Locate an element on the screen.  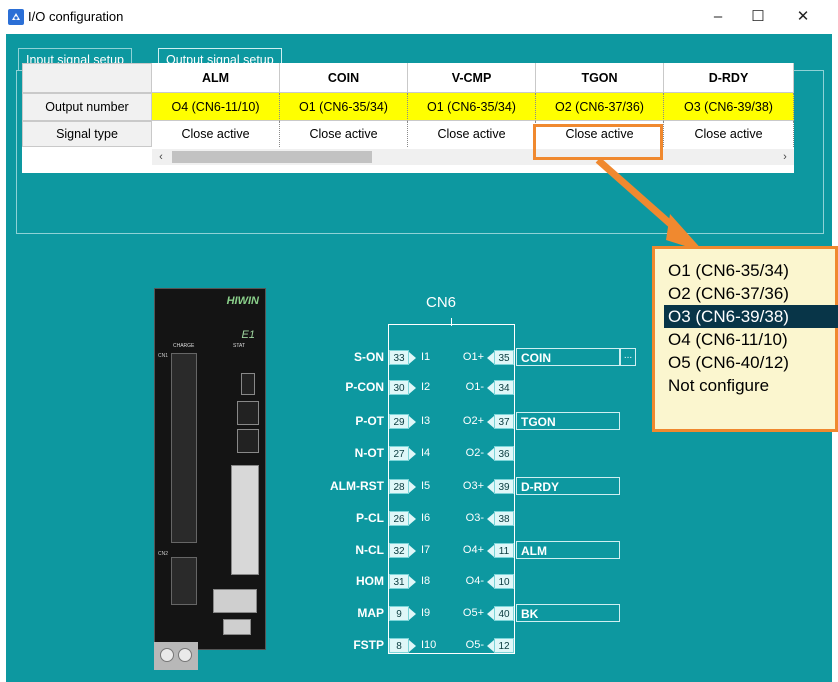
output-label-o3-plus: O3+ is located at coordinates (473, 486).